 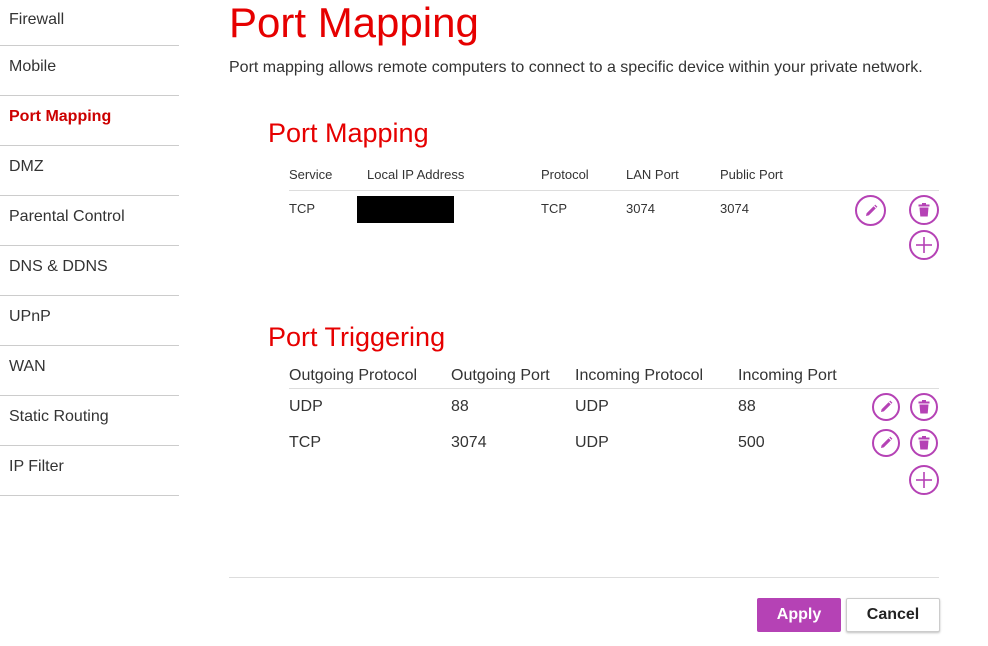 What do you see at coordinates (357, 337) in the screenshot?
I see `port-triggering-heading: Port Triggering` at bounding box center [357, 337].